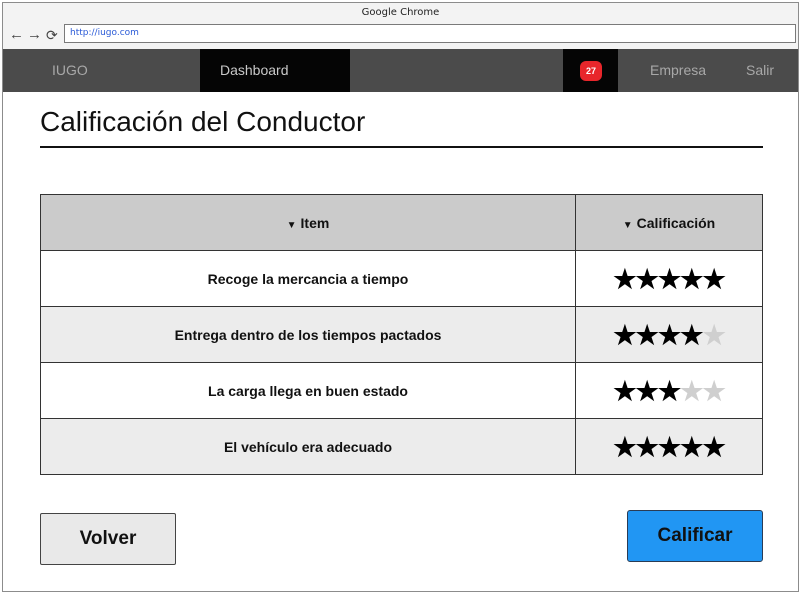  Describe the element at coordinates (760, 70) in the screenshot. I see `nav-logout: Salir` at that location.